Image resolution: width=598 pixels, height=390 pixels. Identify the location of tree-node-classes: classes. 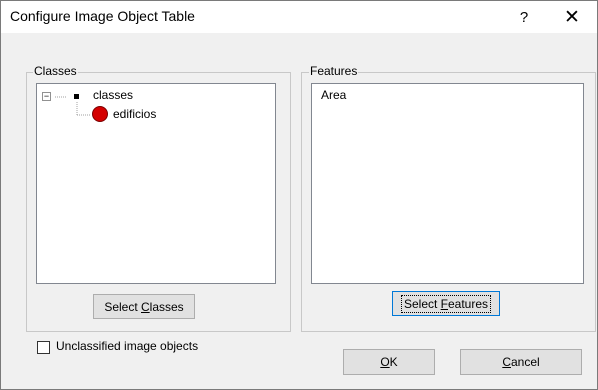
(113, 95).